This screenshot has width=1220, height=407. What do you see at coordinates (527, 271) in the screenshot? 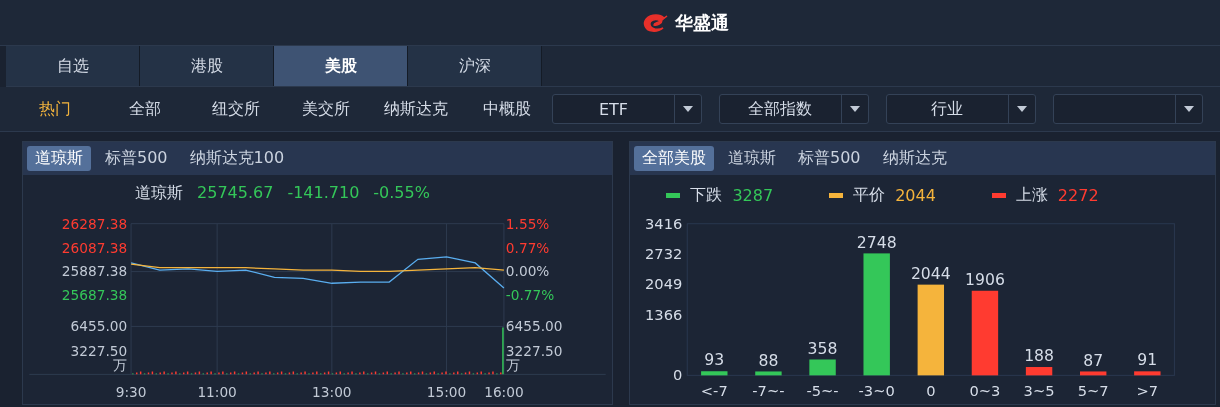
I see `axis-label: 0.00%` at bounding box center [527, 271].